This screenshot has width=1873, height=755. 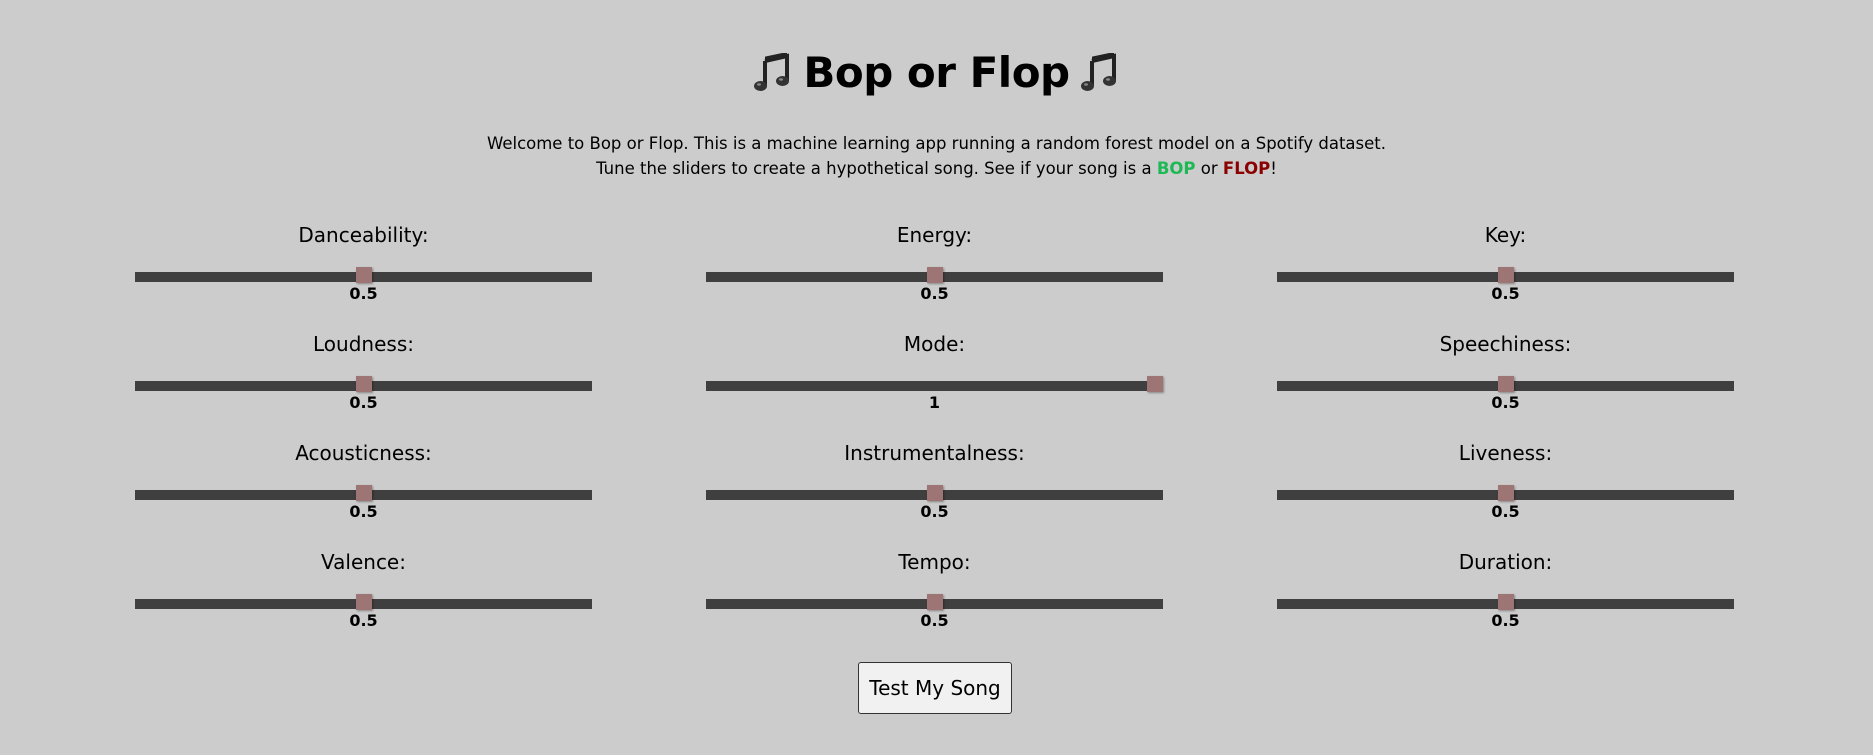 What do you see at coordinates (1505, 235) in the screenshot?
I see `slider-label-key: Key:` at bounding box center [1505, 235].